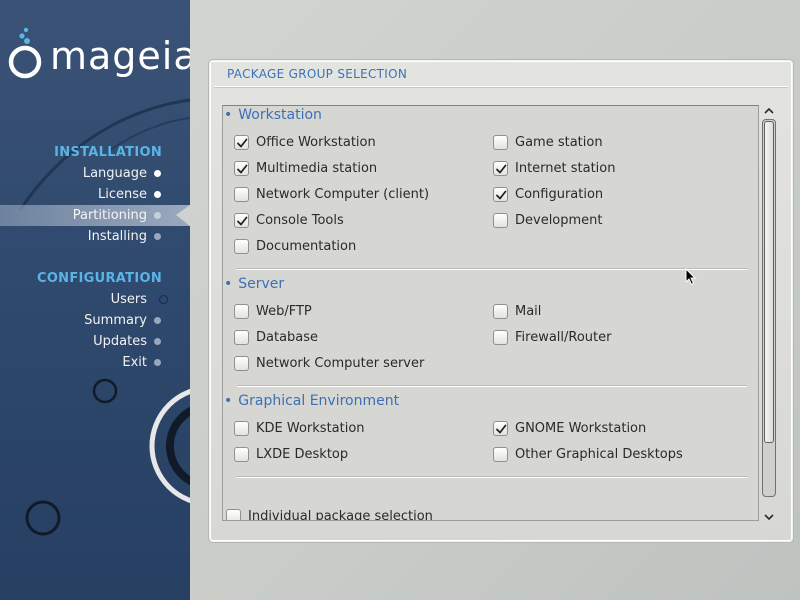 This screenshot has width=800, height=600. I want to click on scroll-up-icon, so click(769, 111).